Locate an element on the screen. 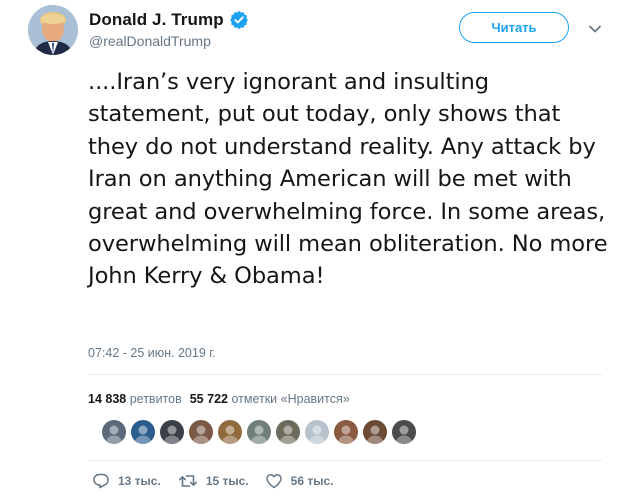 The height and width of the screenshot is (500, 640). likes-label: отметки «Нравится» is located at coordinates (290, 399).